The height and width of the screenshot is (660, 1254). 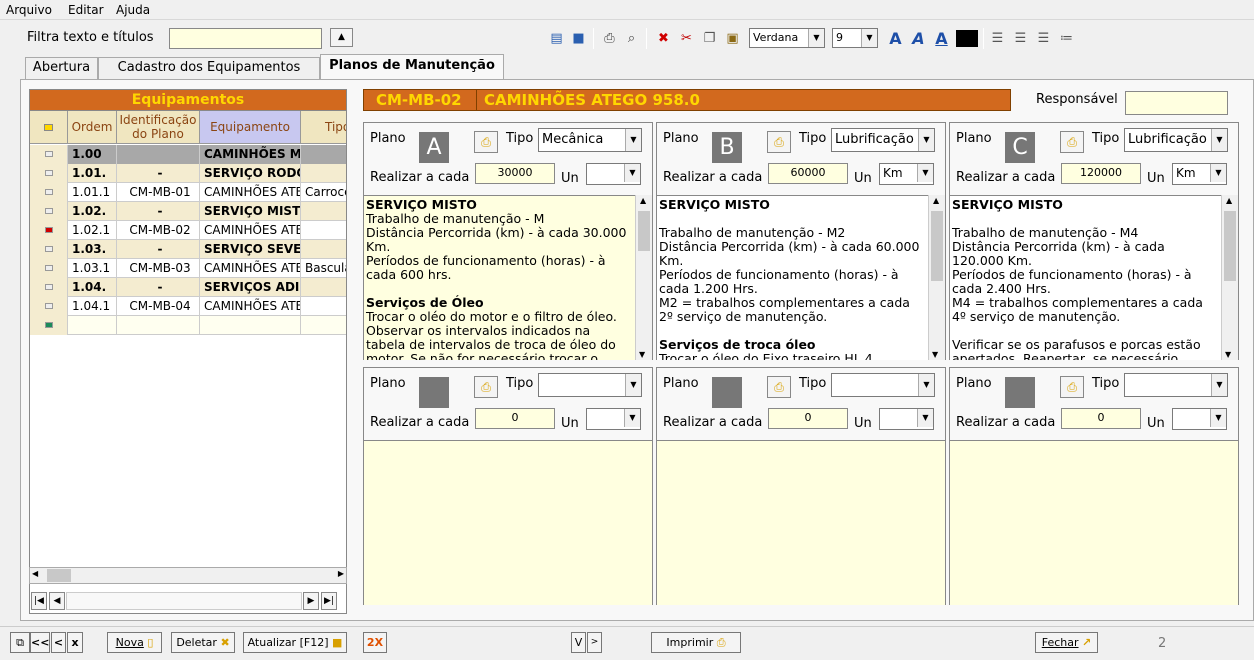 I want to click on font-select: Verdana ▼, so click(x=787, y=38).